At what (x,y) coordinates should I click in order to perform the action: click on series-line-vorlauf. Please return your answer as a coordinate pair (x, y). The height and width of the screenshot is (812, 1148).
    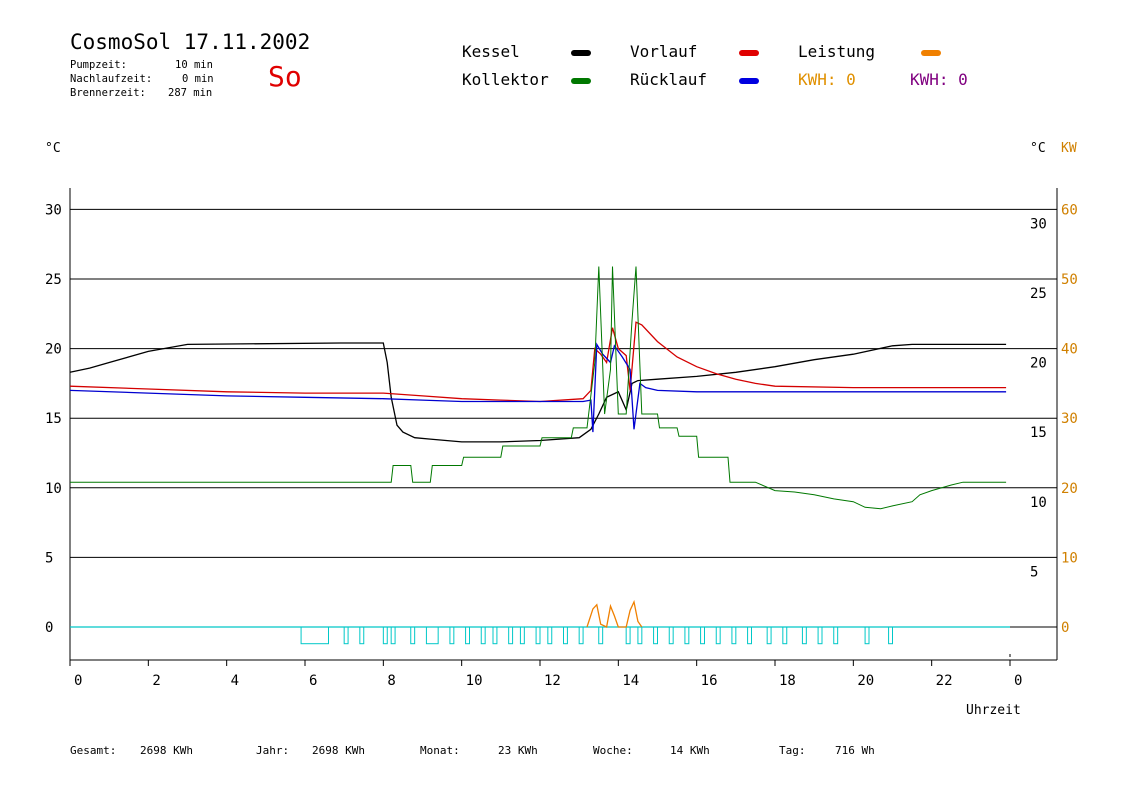
    Looking at the image, I should click on (538, 362).